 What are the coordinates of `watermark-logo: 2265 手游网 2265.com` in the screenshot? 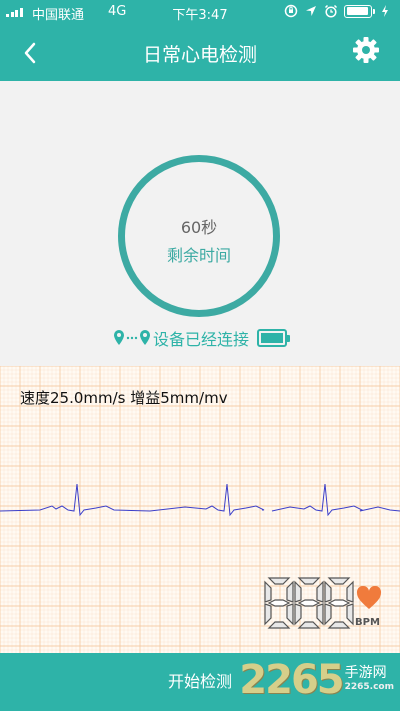 It's located at (316, 680).